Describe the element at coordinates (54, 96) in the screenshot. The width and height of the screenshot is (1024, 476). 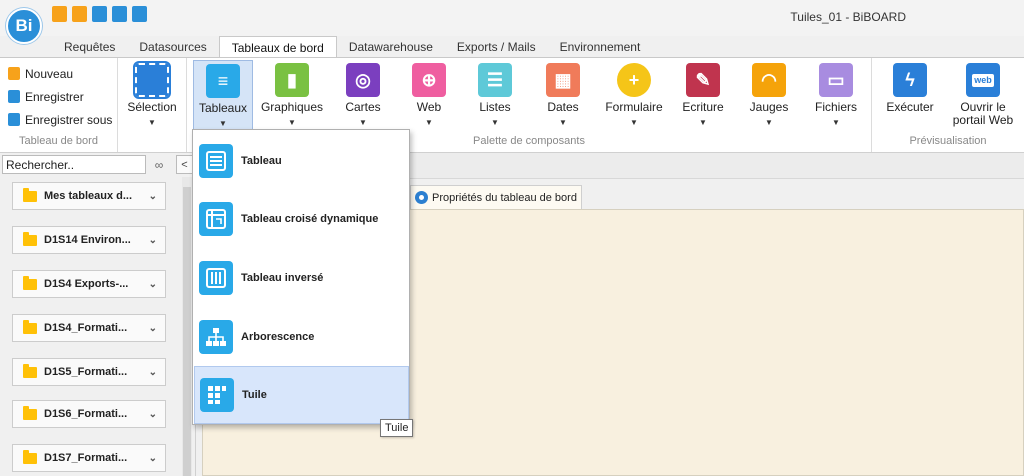
I see `save-label: Enregistrer` at that location.